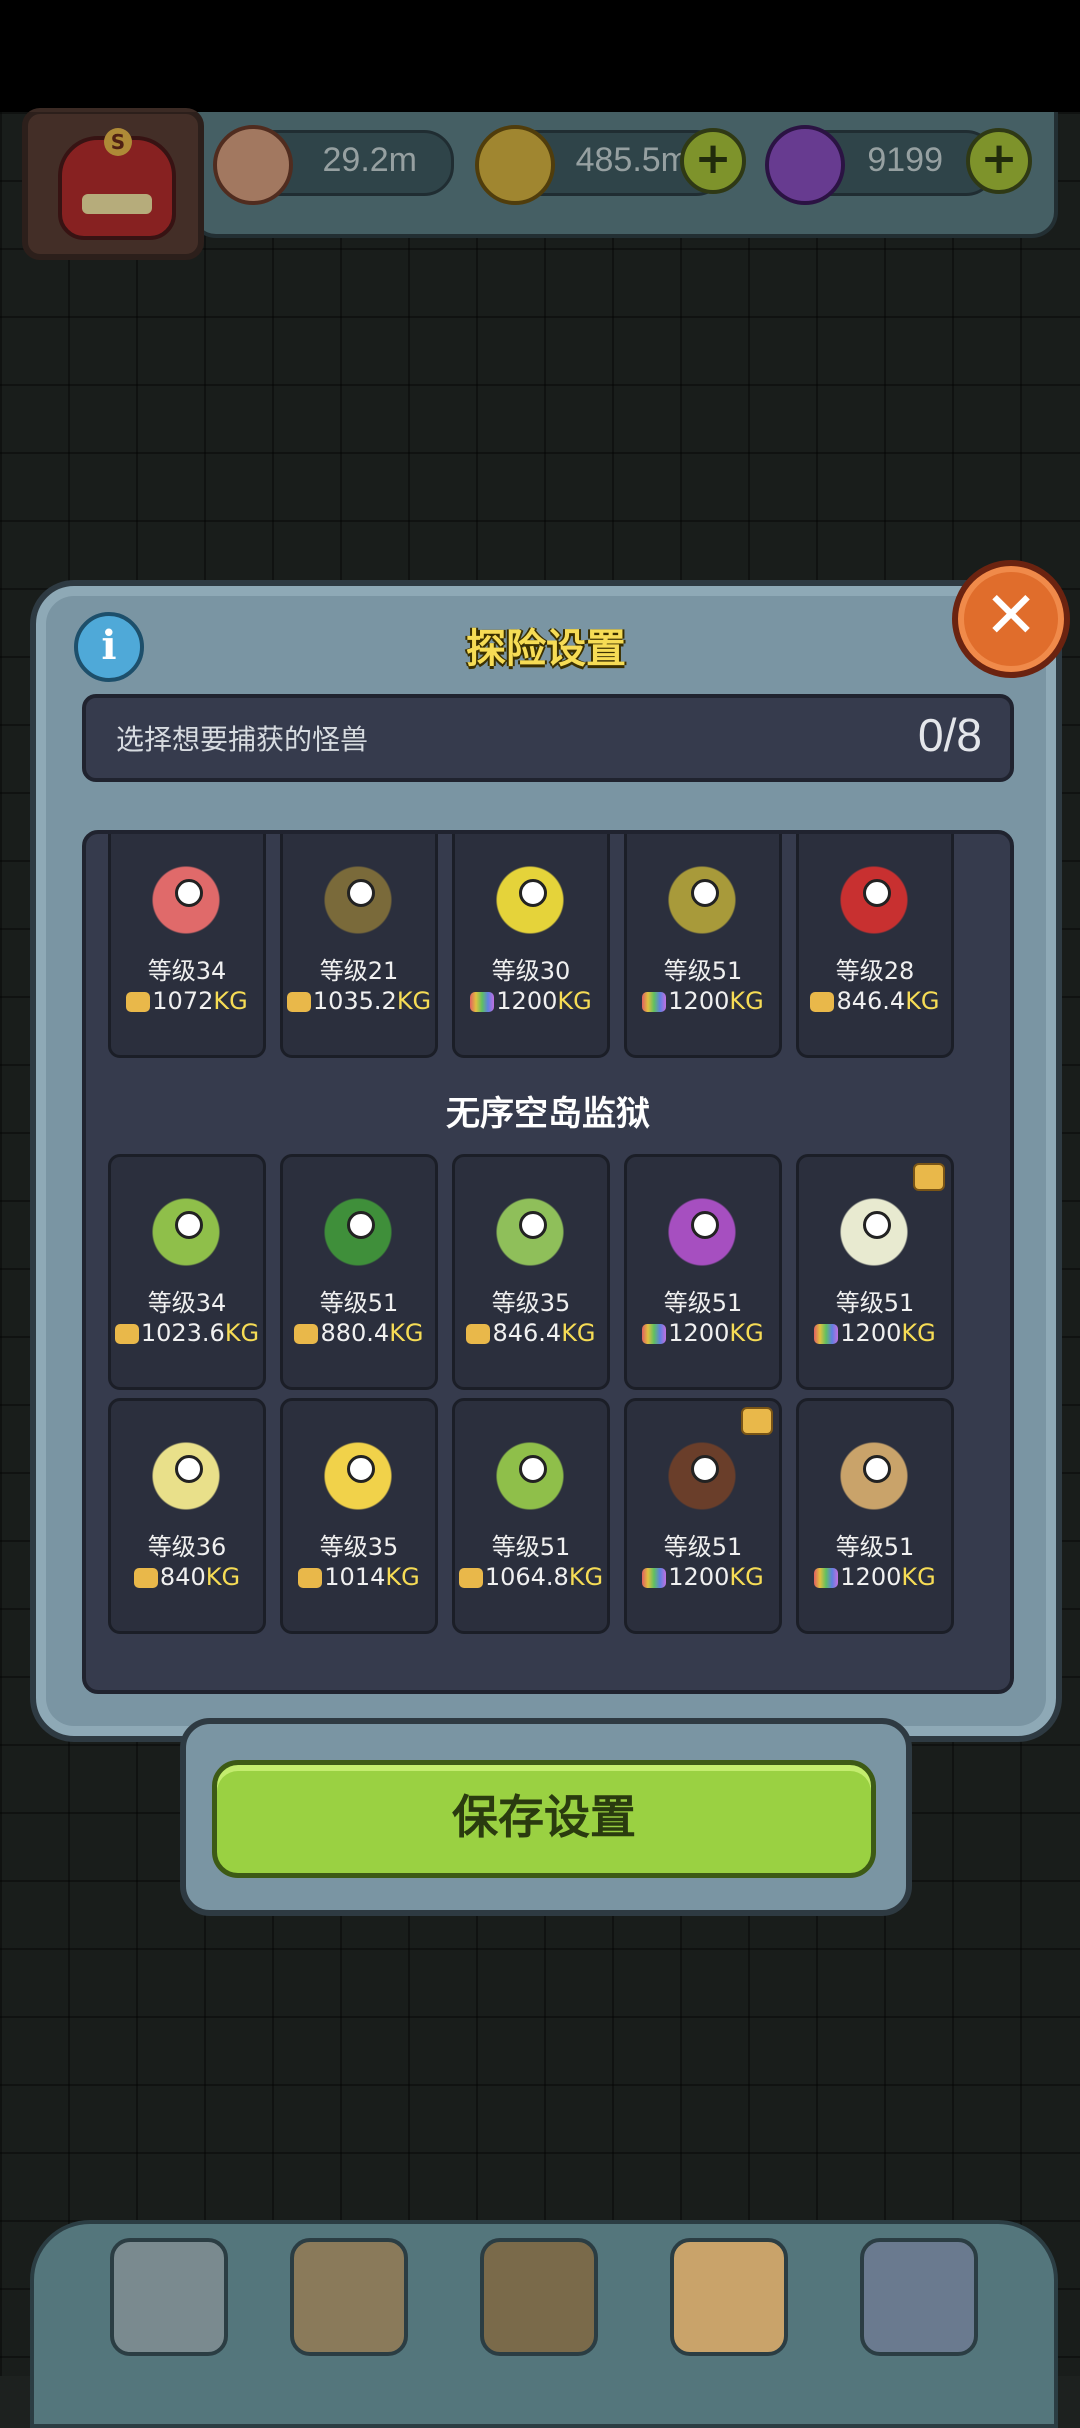  I want to click on watermelon-monster-icon, so click(358, 1227).